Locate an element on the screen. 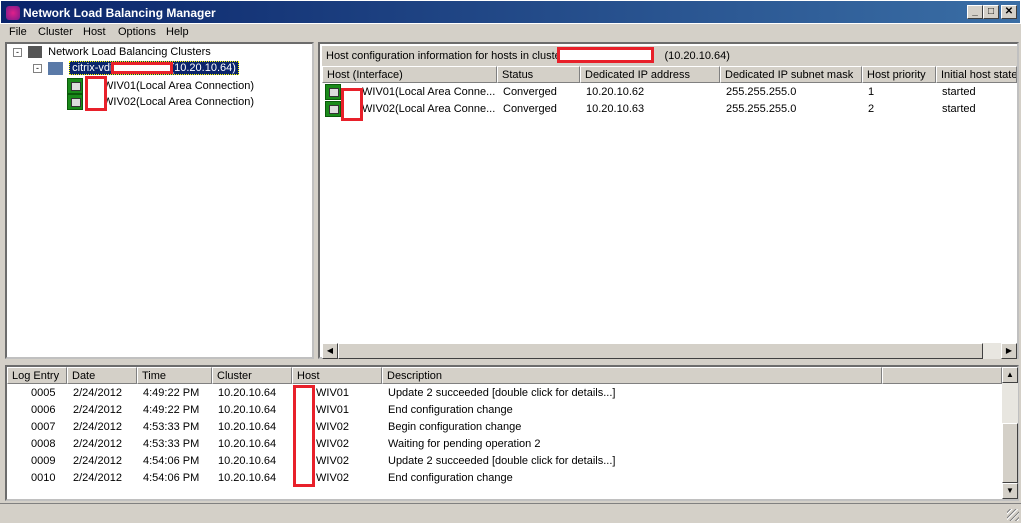  maximize-button: □ is located at coordinates (991, 12).